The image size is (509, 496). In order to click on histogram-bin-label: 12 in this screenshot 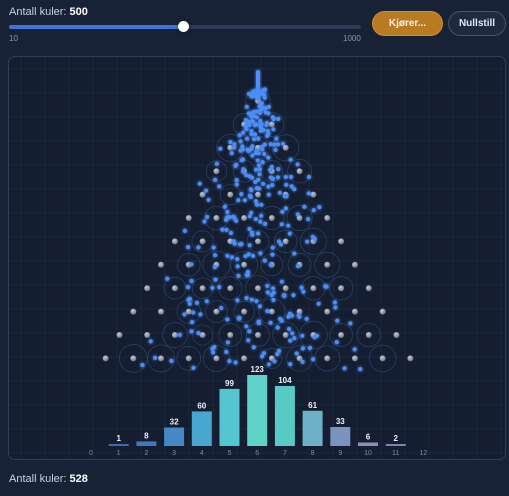, I will do `click(424, 453)`.